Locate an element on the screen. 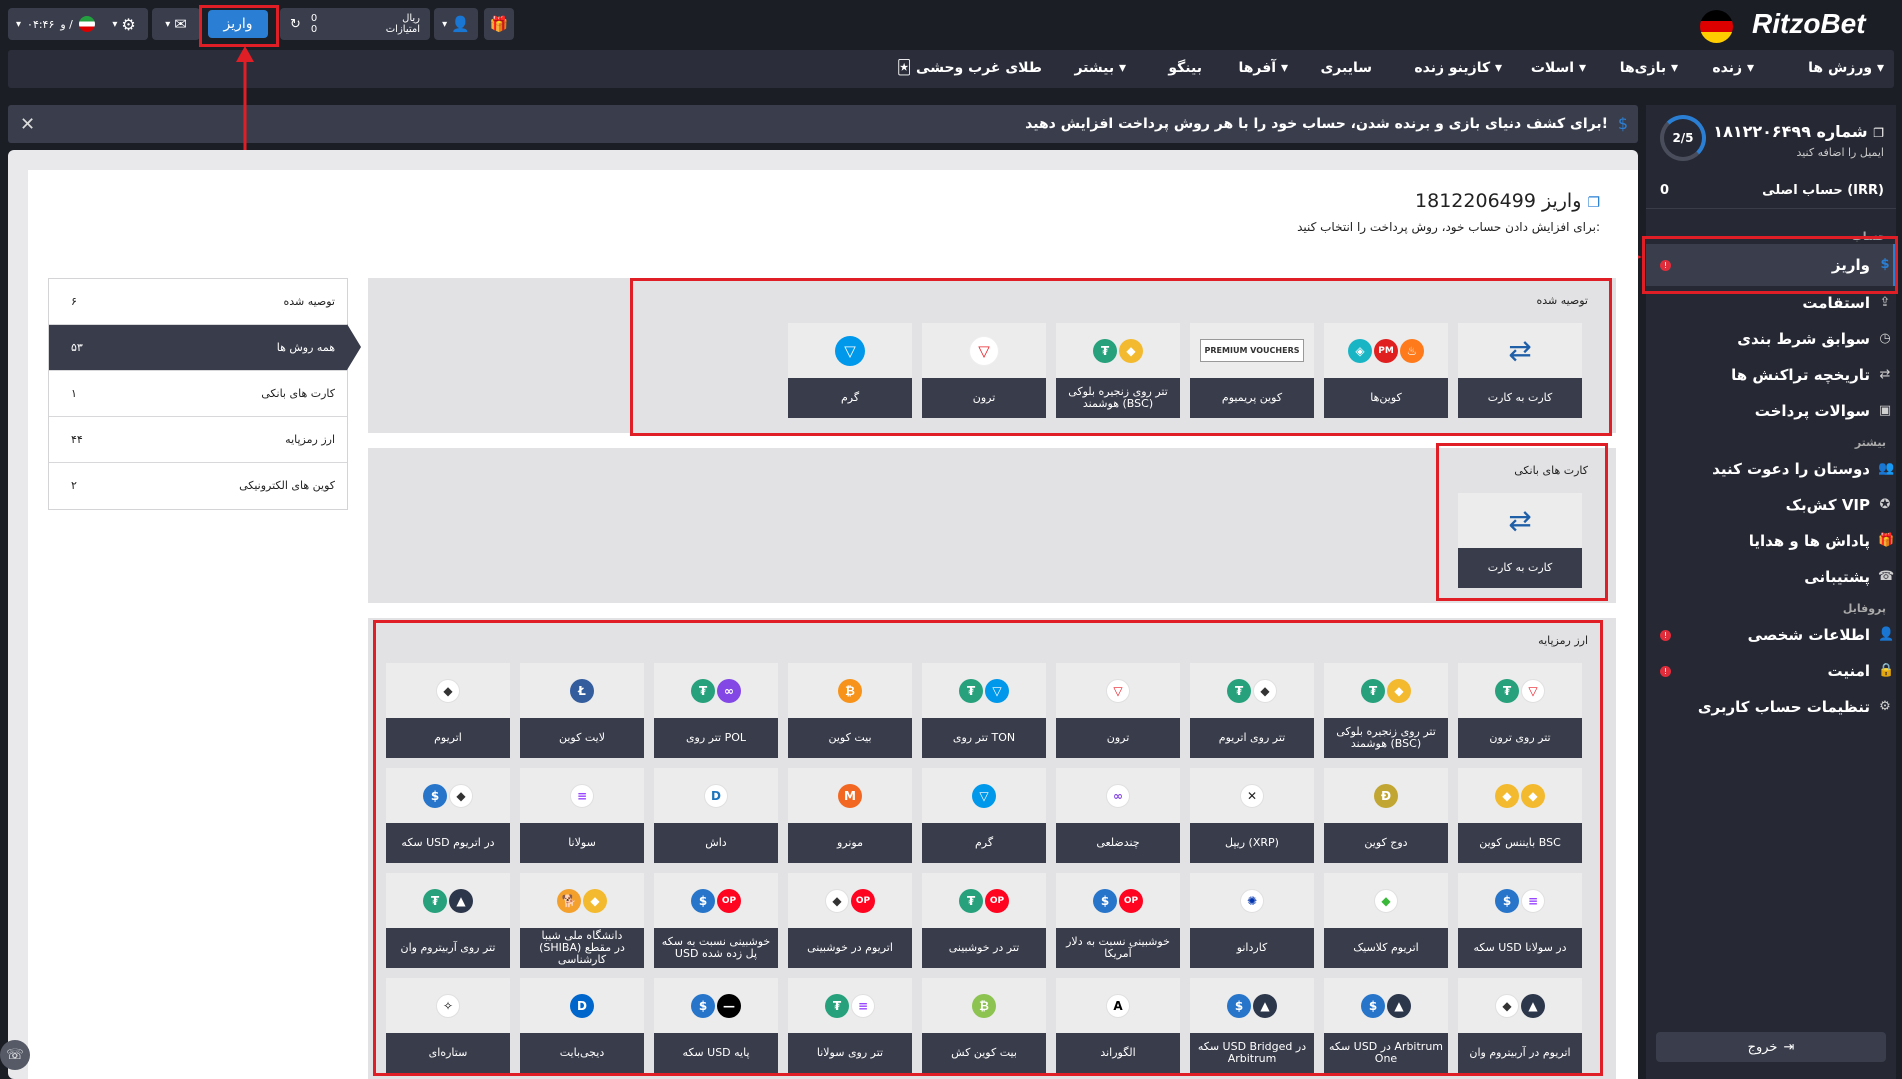 This screenshot has height=1079, width=1902. usdc-icon: $ is located at coordinates (1507, 900).